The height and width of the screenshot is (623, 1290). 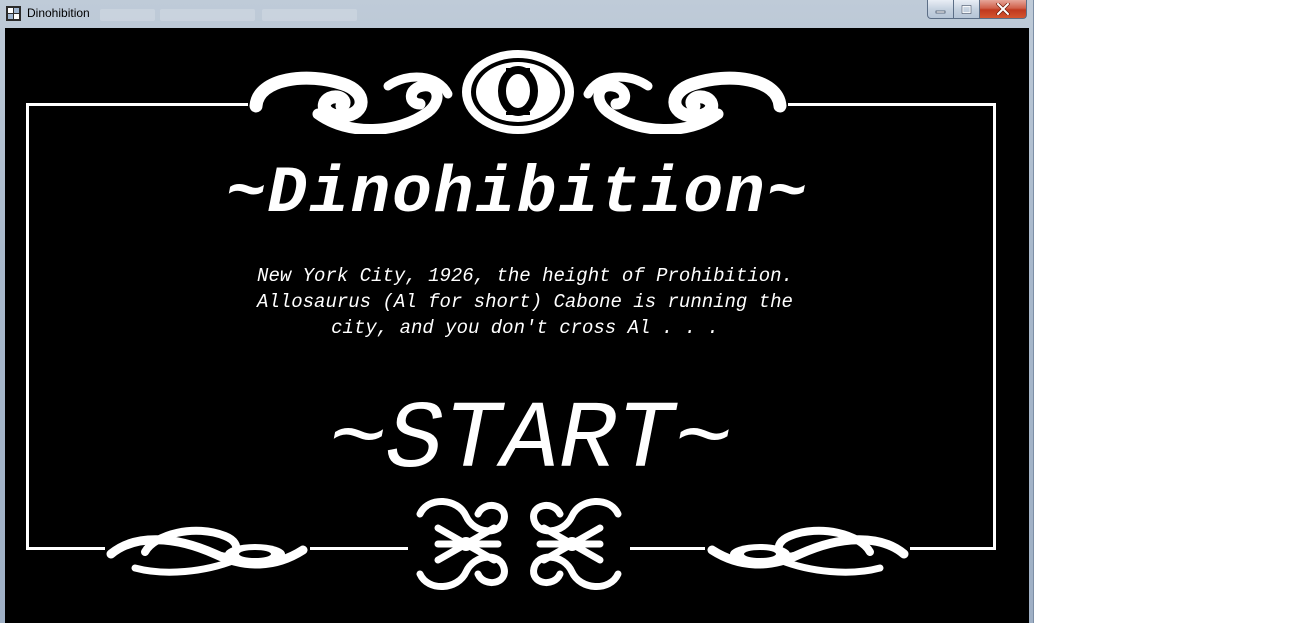 I want to click on minimize-button, so click(x=940, y=9).